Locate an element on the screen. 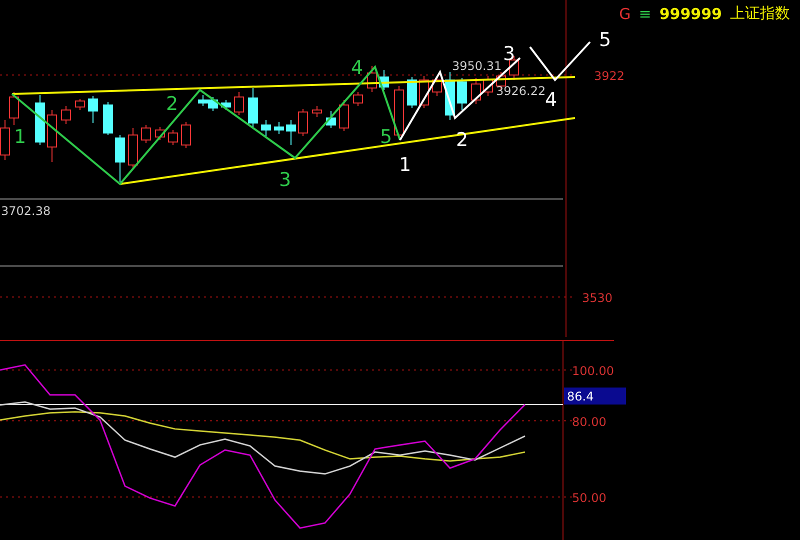 This screenshot has width=800, height=540. axis-label: 100.00 is located at coordinates (593, 371).